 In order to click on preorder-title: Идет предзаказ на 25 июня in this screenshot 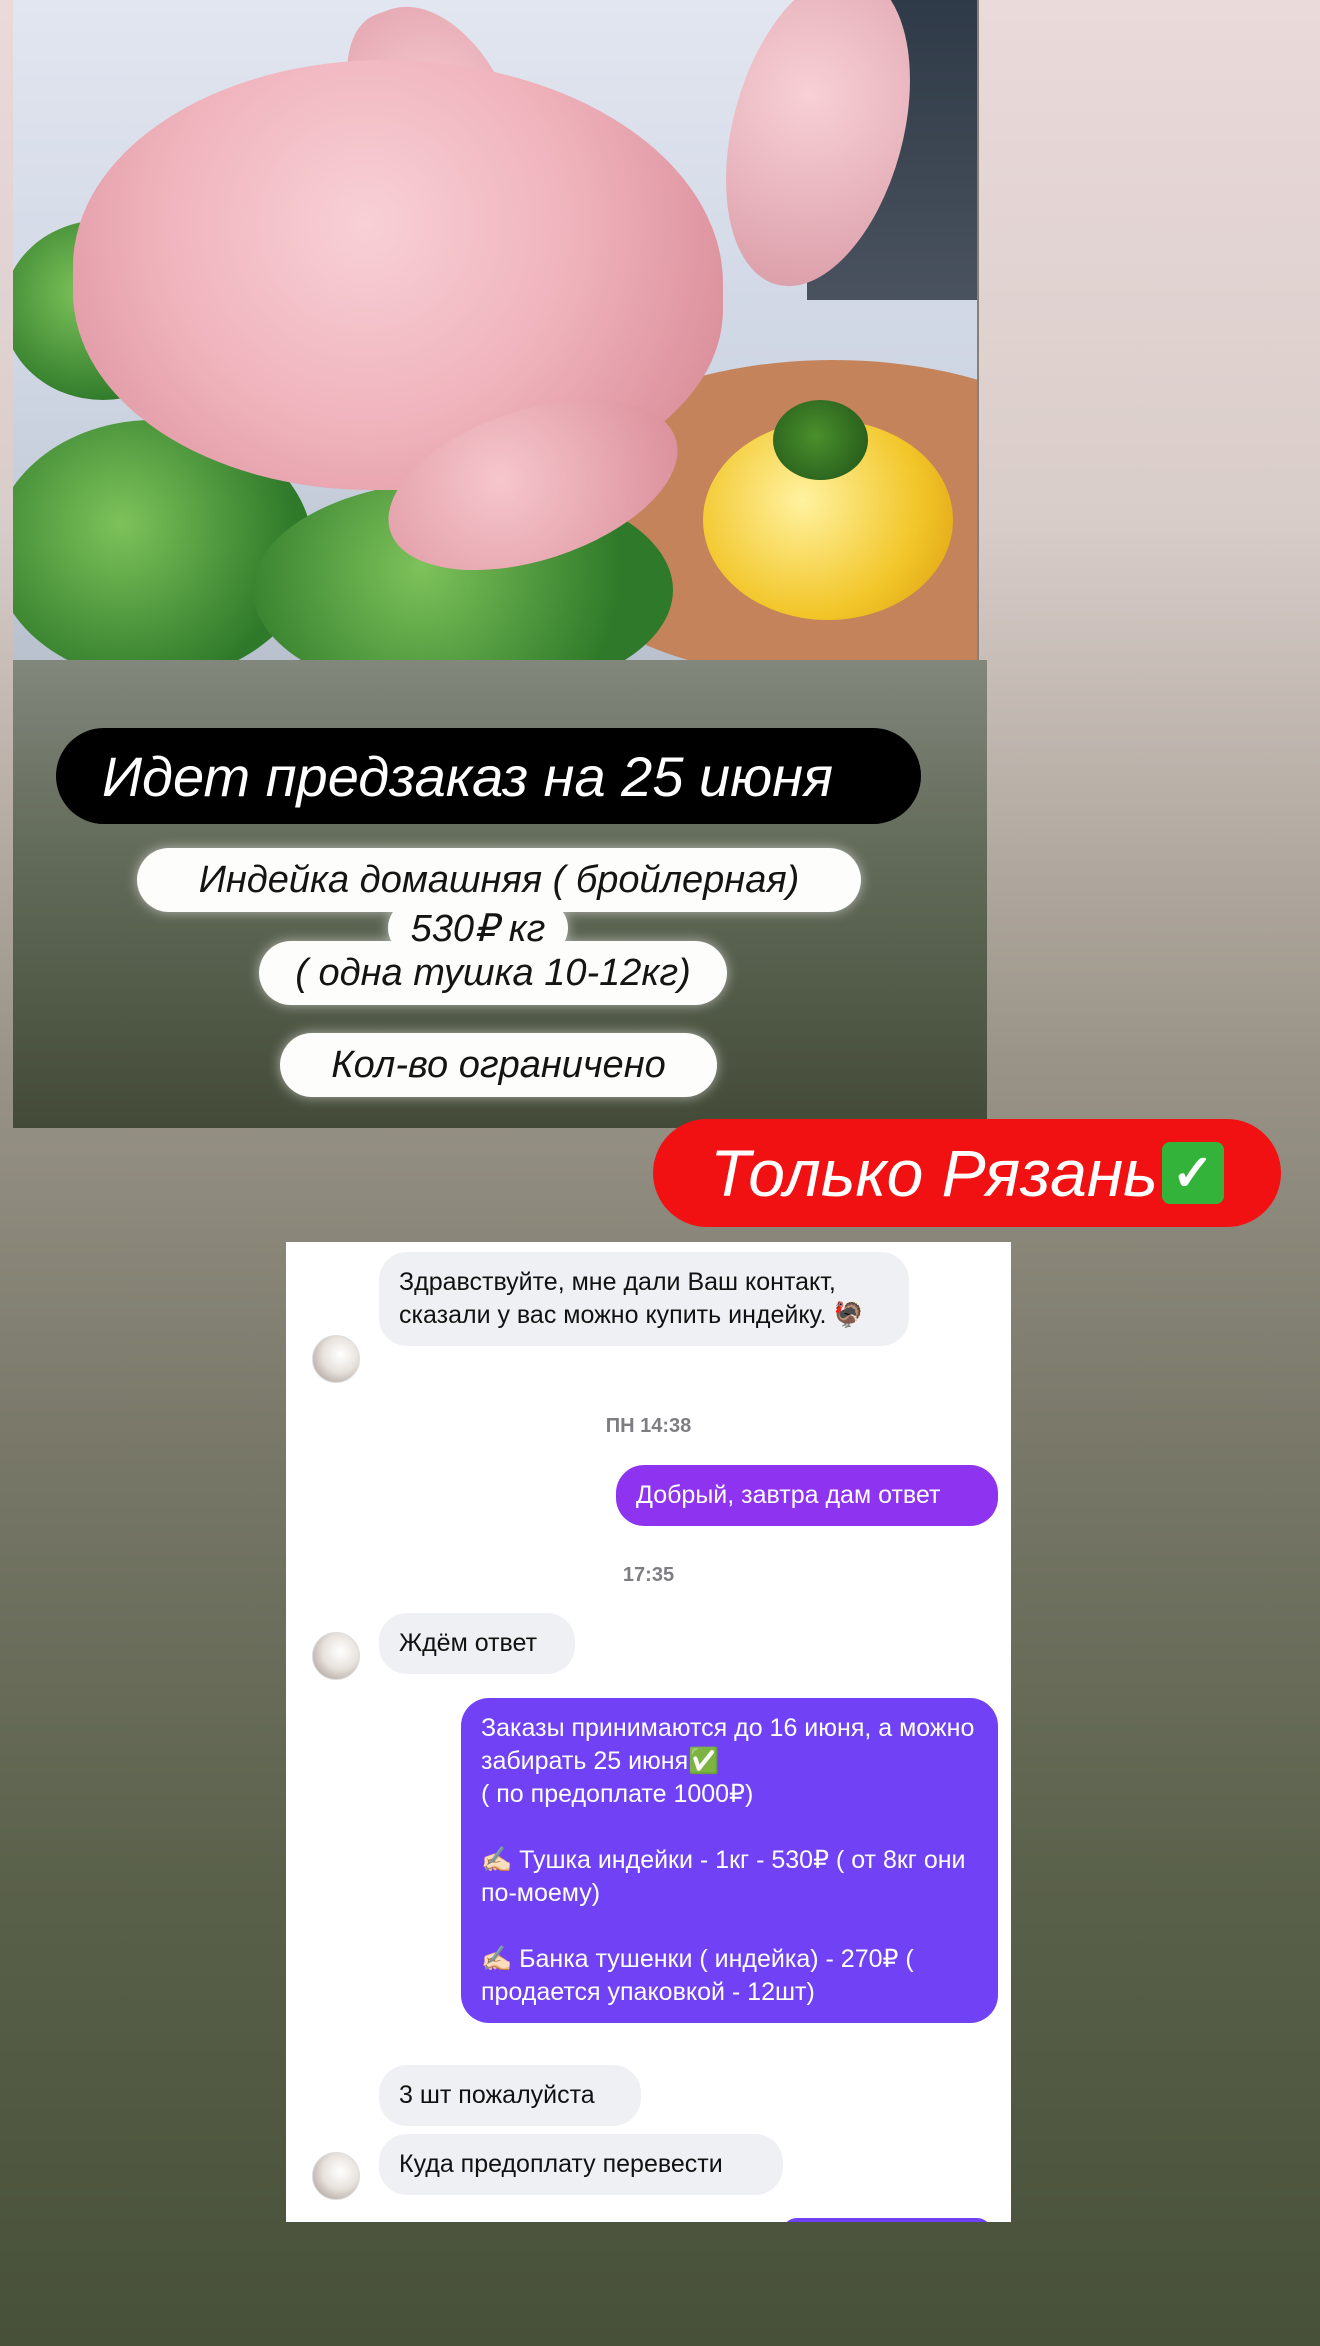, I will do `click(488, 776)`.